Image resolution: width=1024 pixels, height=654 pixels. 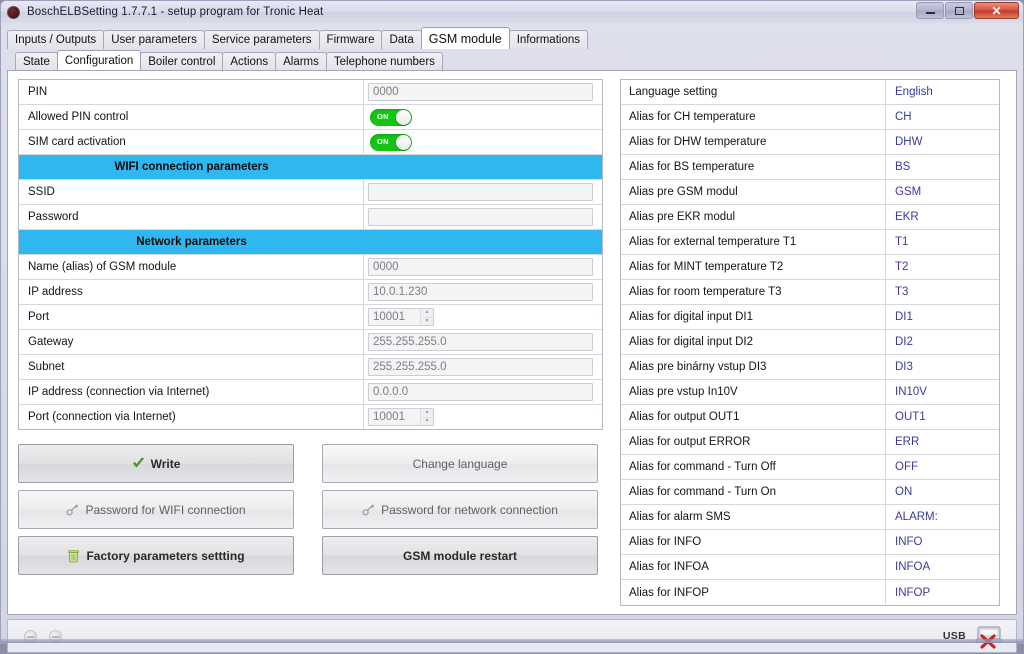 I want to click on tab-inputs-outputs: Inputs / Outputs, so click(x=56, y=39).